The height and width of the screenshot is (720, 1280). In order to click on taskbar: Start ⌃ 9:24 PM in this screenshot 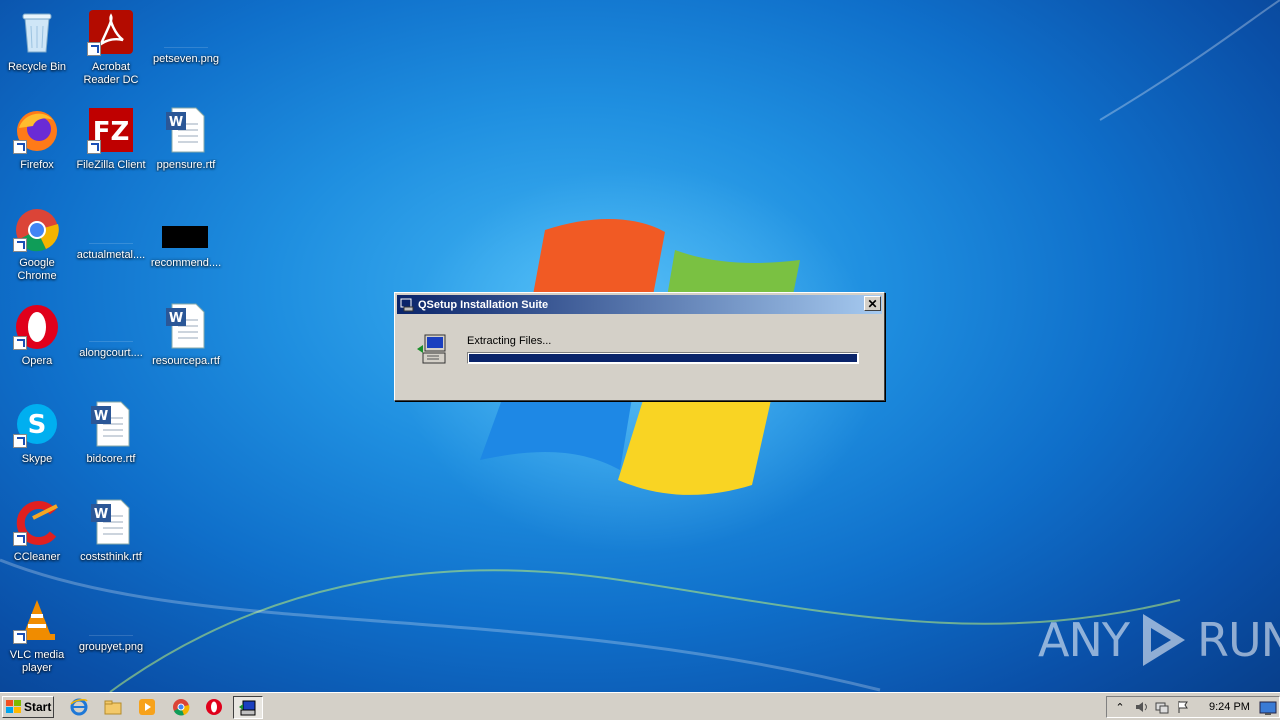, I will do `click(640, 706)`.